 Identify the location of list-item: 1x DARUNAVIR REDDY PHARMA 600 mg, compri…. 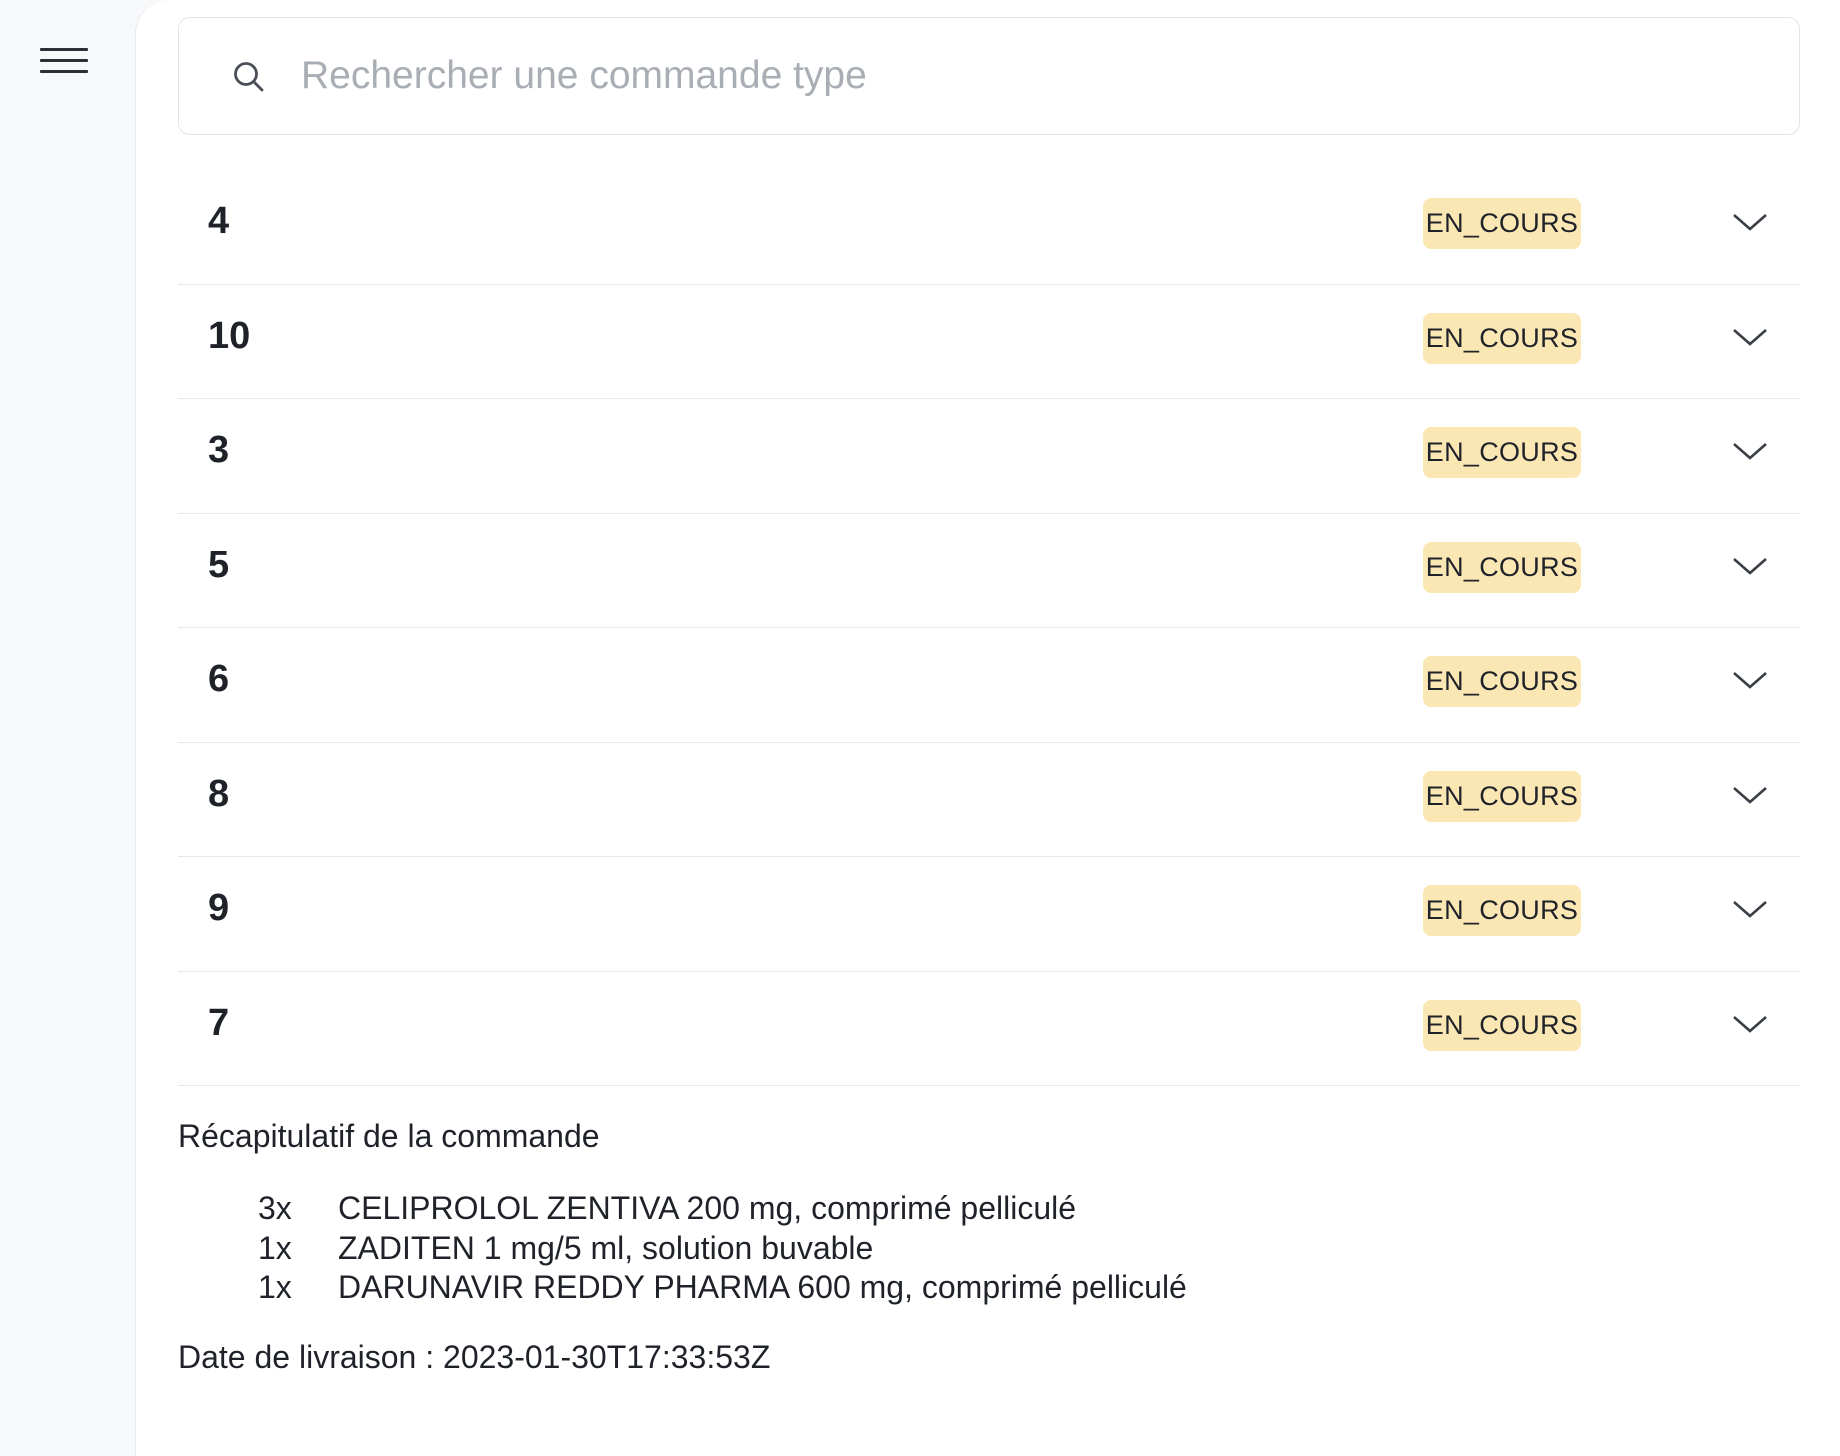
(1018, 1289).